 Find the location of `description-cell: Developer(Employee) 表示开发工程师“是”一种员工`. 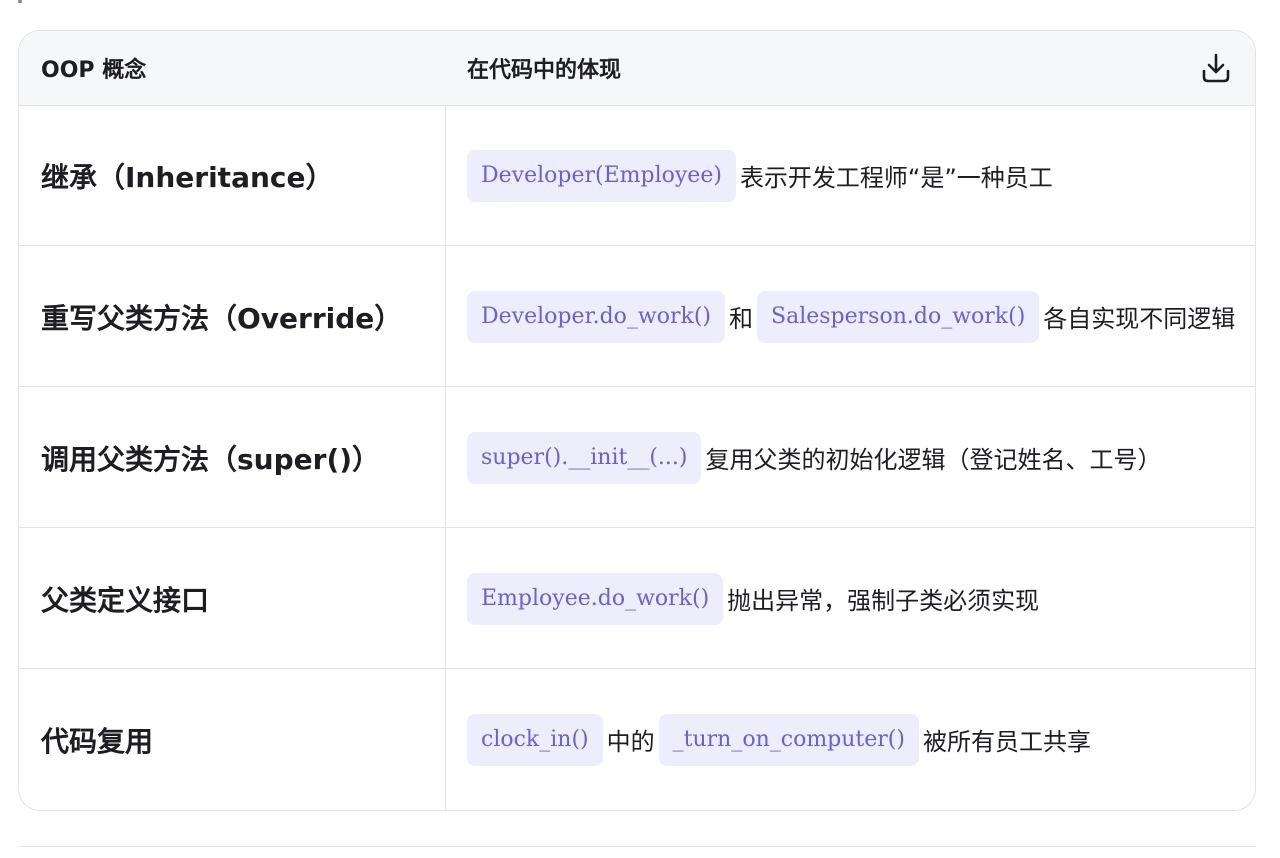

description-cell: Developer(Employee) 表示开发工程师“是”一种员工 is located at coordinates (851, 175).